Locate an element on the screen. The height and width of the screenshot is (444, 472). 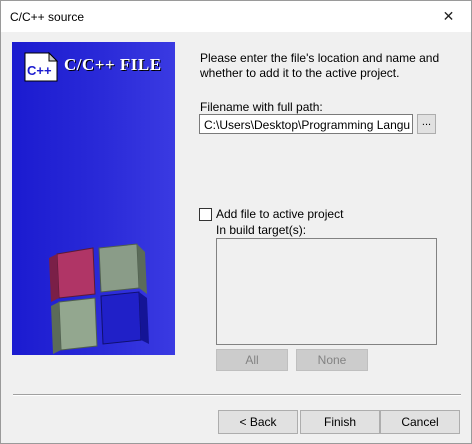
cubes-graphic-icon is located at coordinates (99, 298).